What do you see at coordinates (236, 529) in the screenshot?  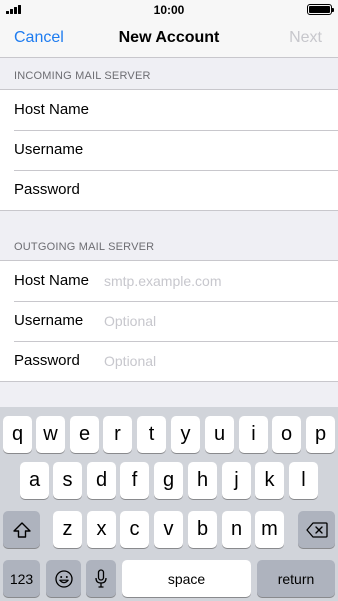 I see `key-n: n` at bounding box center [236, 529].